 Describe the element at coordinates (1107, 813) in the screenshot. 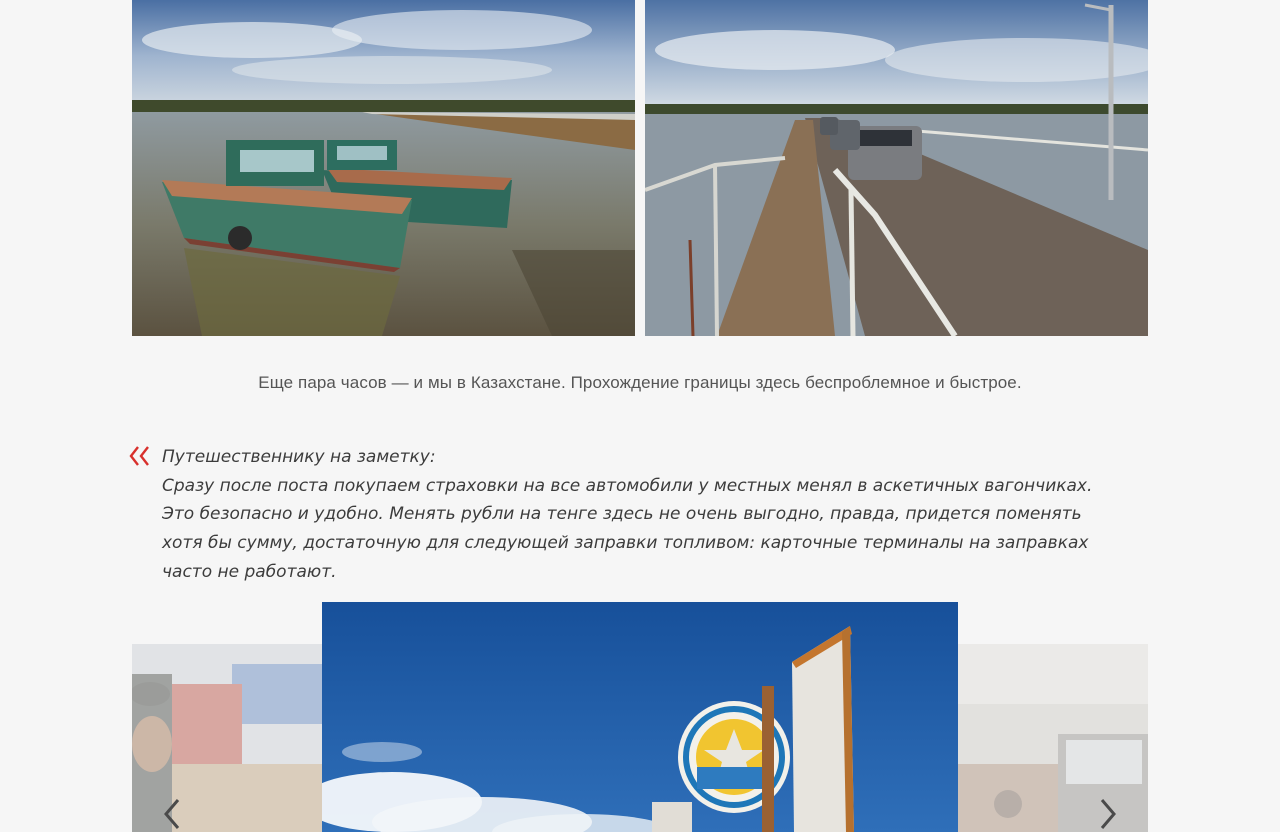

I see `chevron-right-icon` at that location.